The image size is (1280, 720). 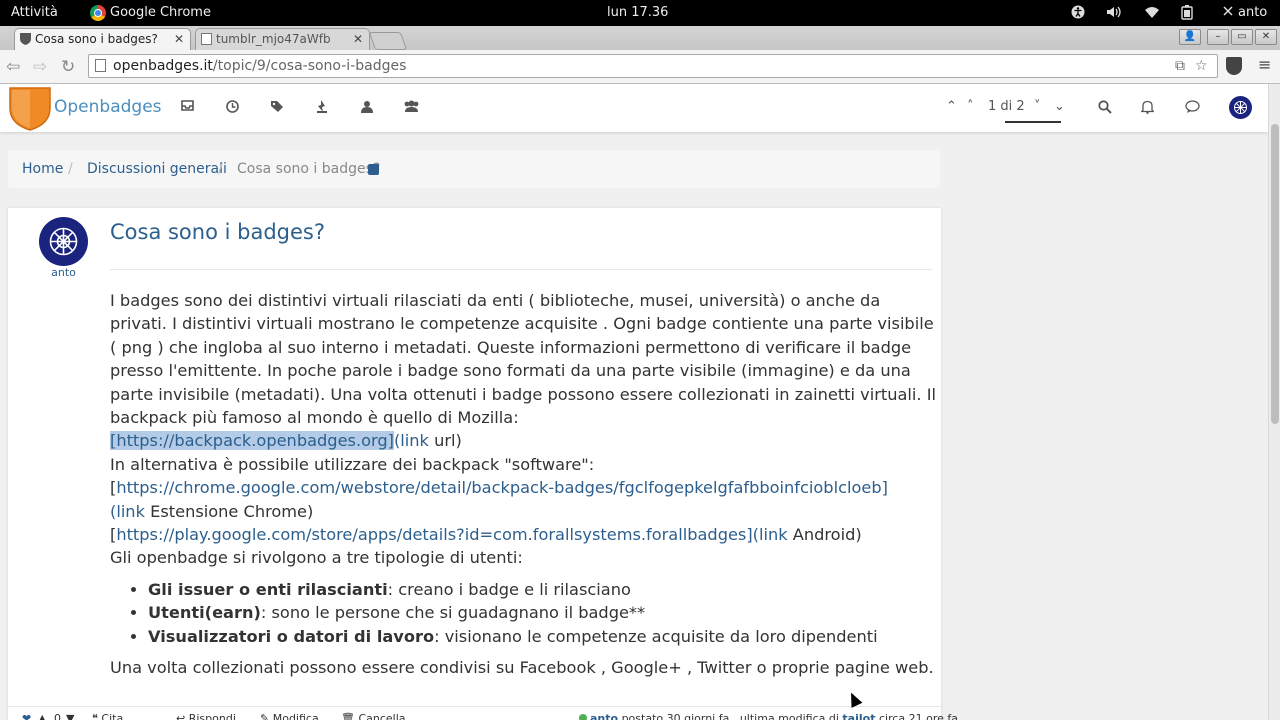 I want to click on bookmark-star-icon: ☆, so click(x=1201, y=66).